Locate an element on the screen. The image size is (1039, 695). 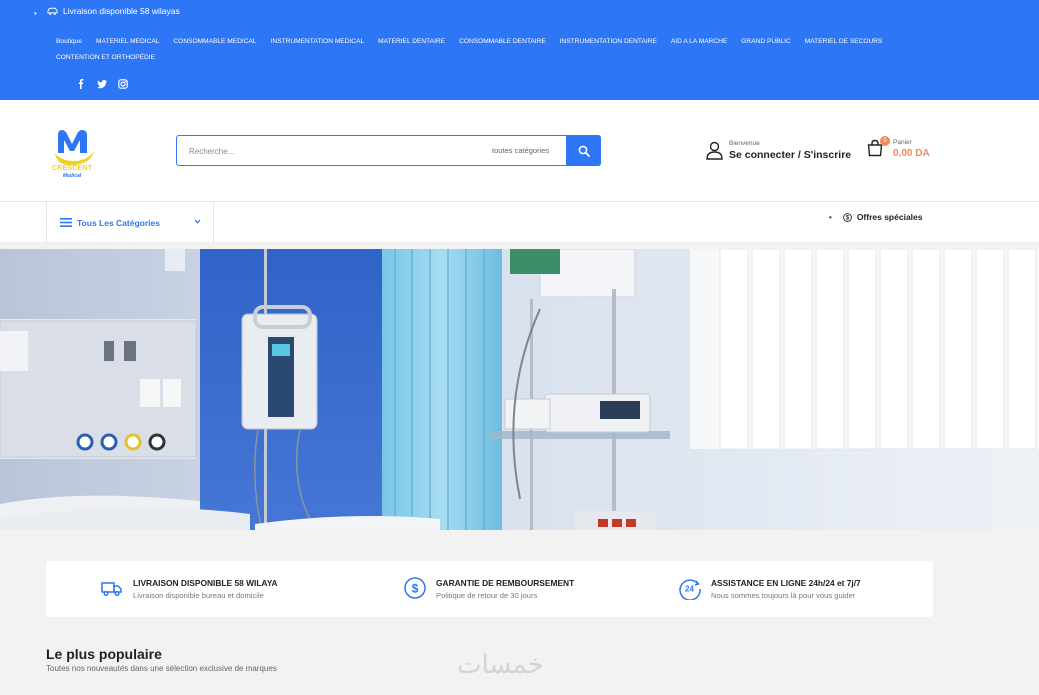
watermark: خمسات is located at coordinates (500, 665).